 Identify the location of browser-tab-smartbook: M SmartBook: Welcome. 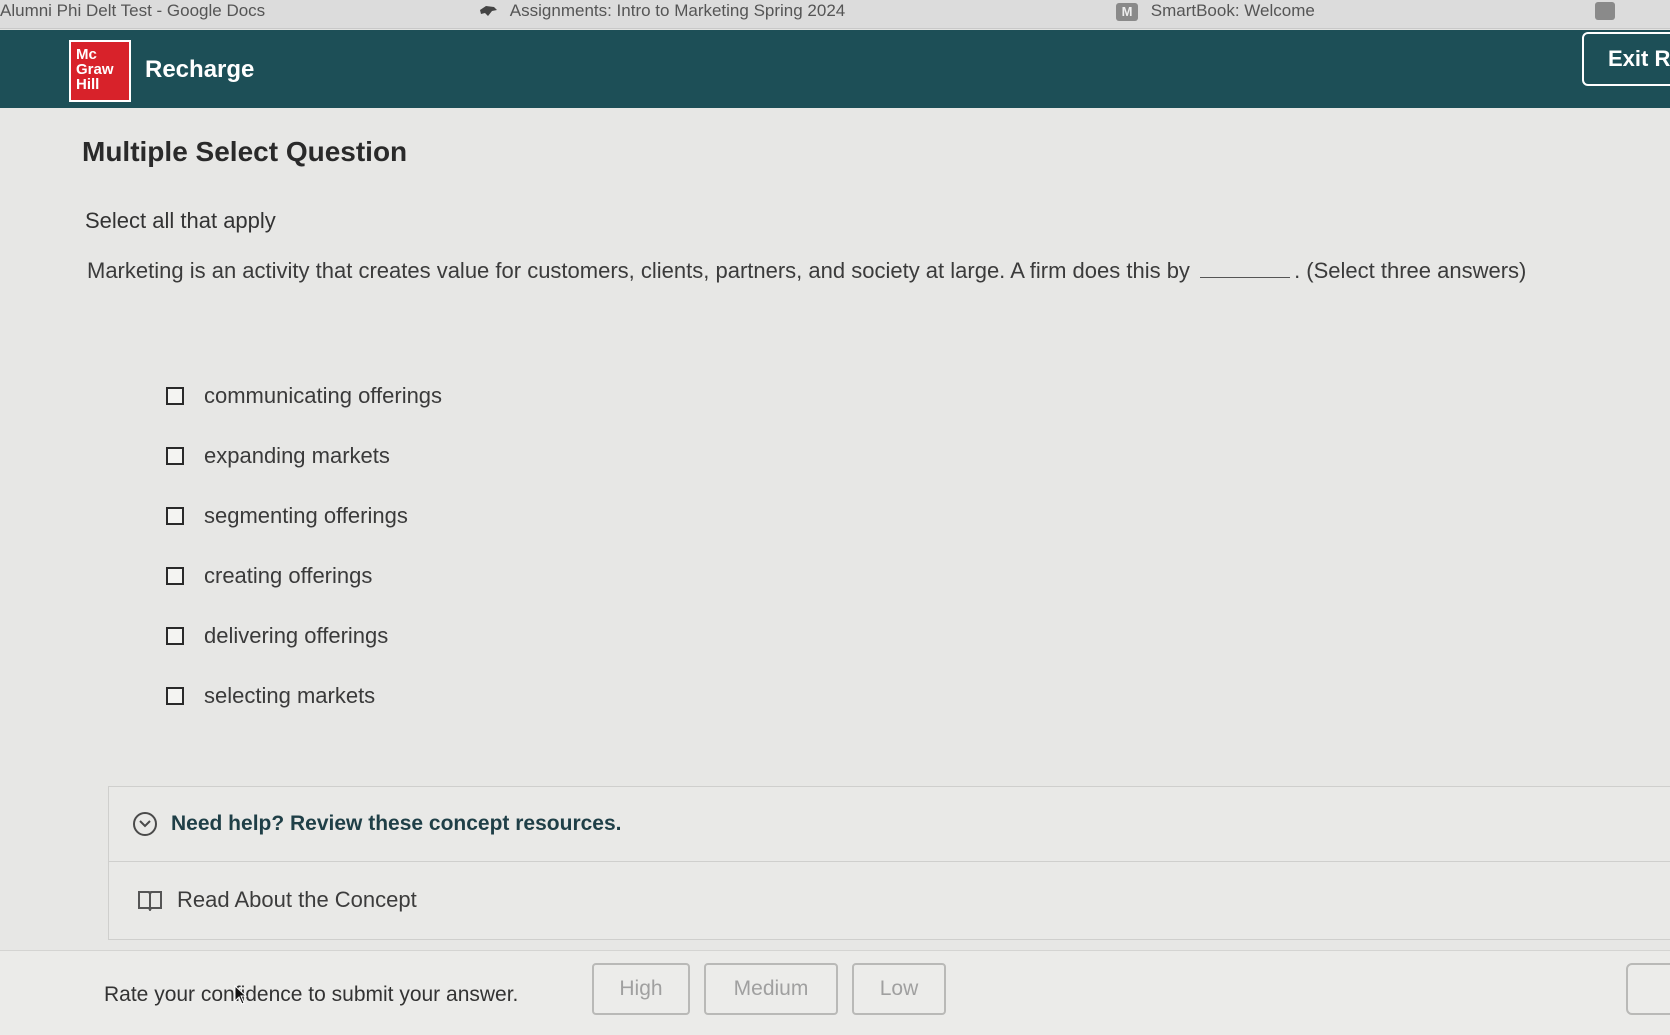
(1215, 13).